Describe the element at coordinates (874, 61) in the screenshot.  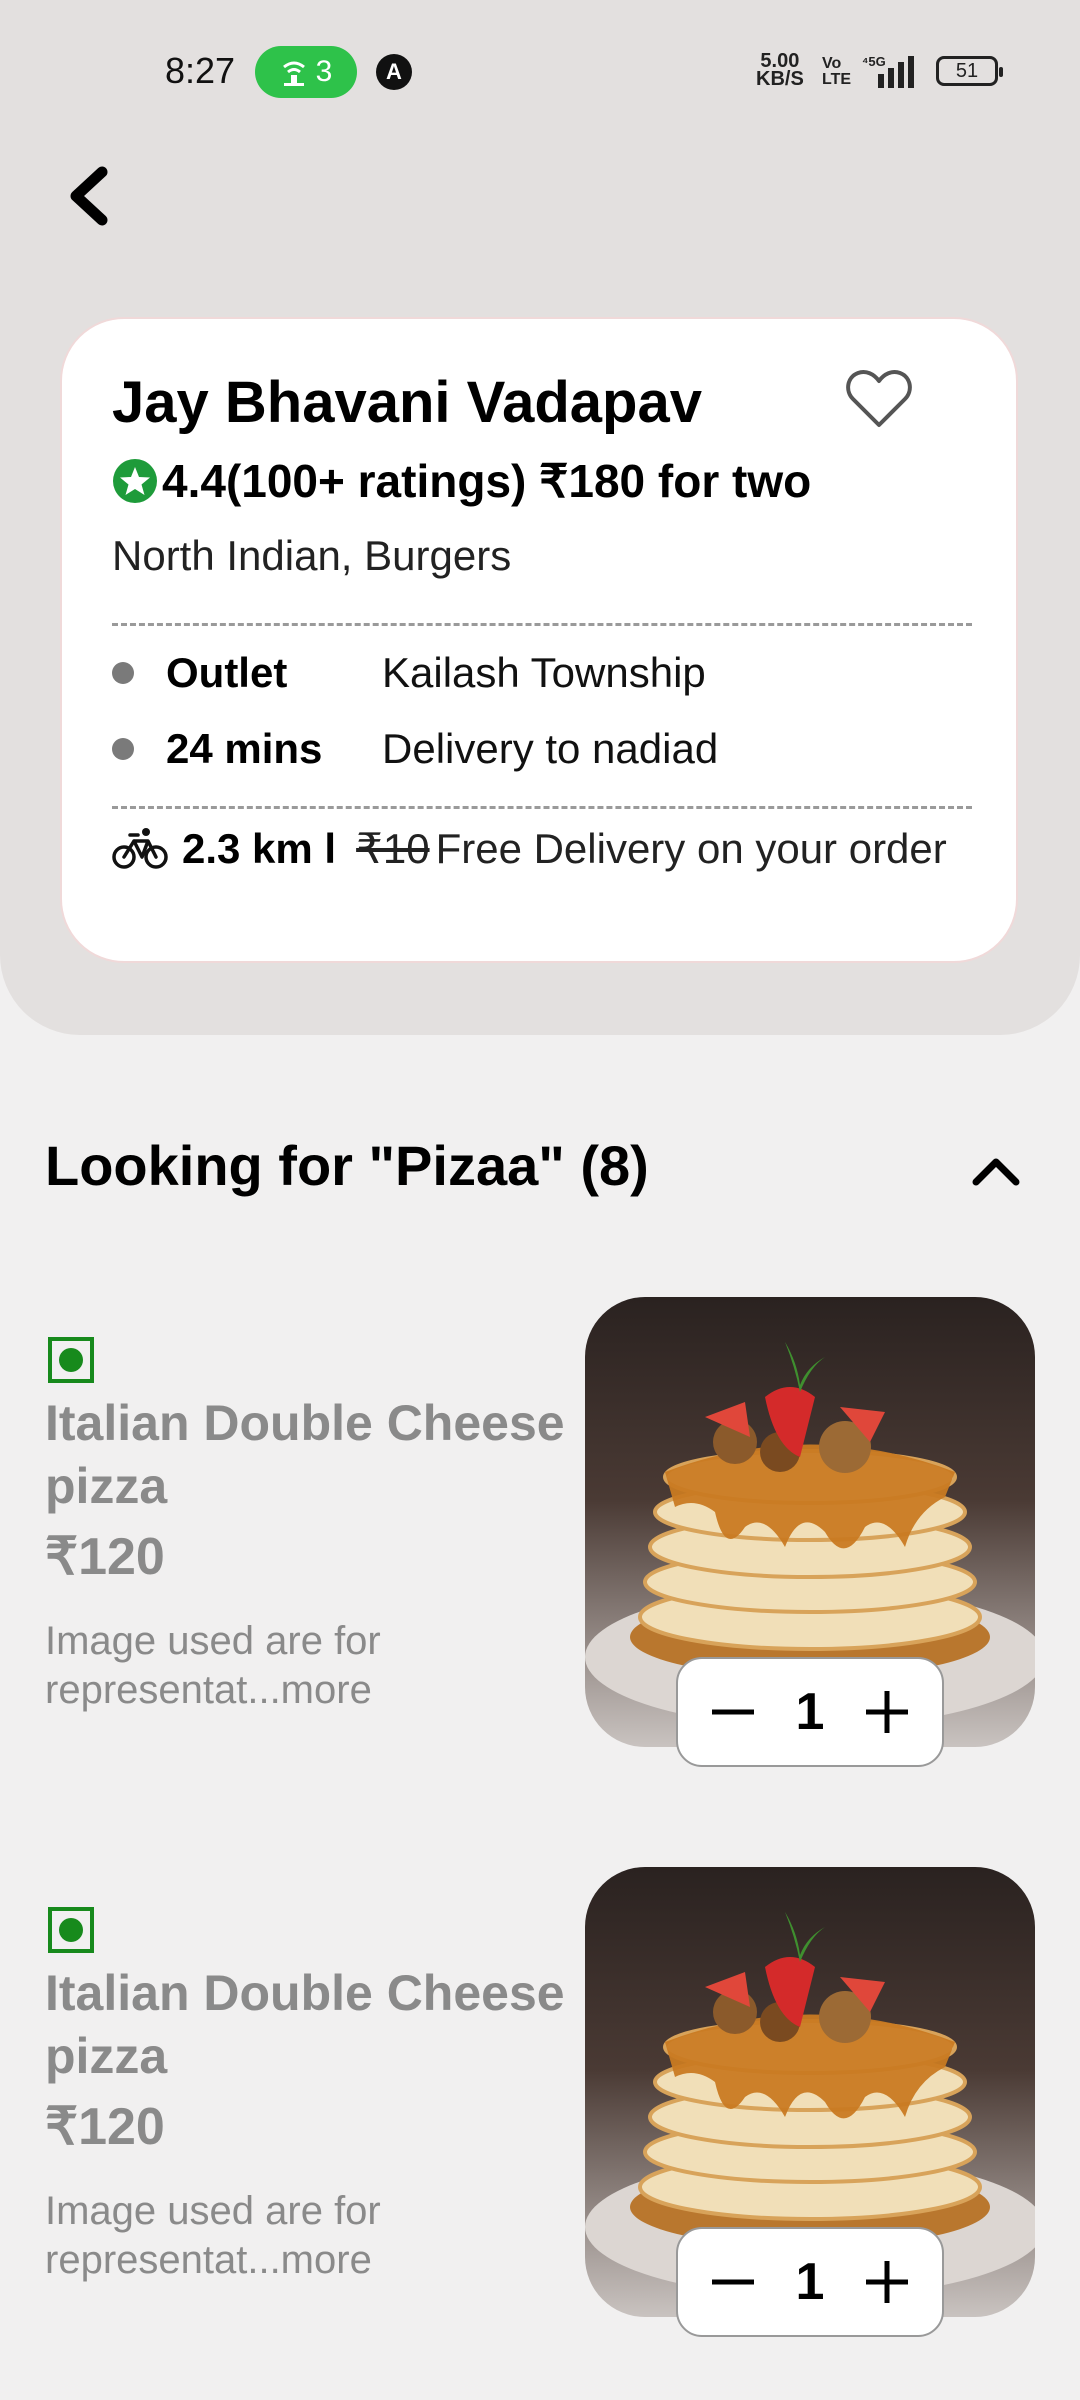
I see `svg-text: ⁴5G` at that location.